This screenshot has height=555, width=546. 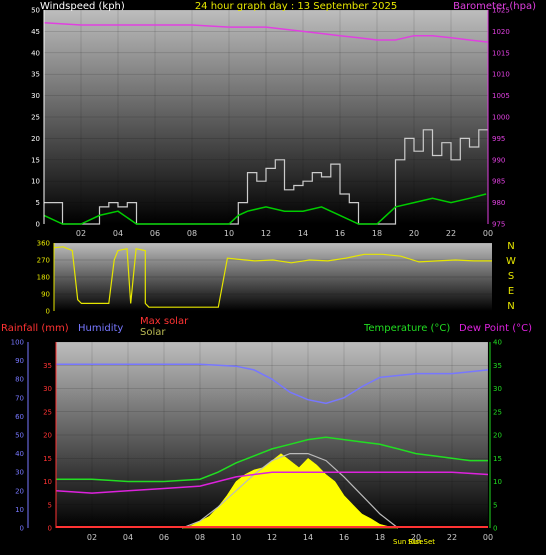 I want to click on solar-label: Solar, so click(x=153, y=332).